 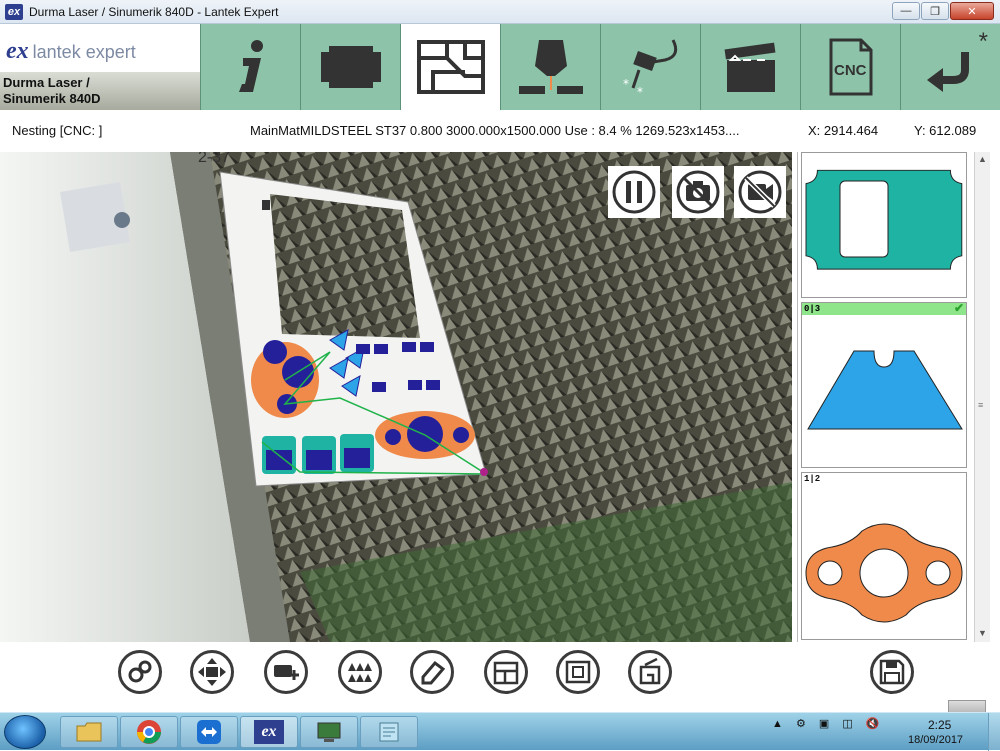 What do you see at coordinates (983, 41) in the screenshot?
I see `back-badge: *` at bounding box center [983, 41].